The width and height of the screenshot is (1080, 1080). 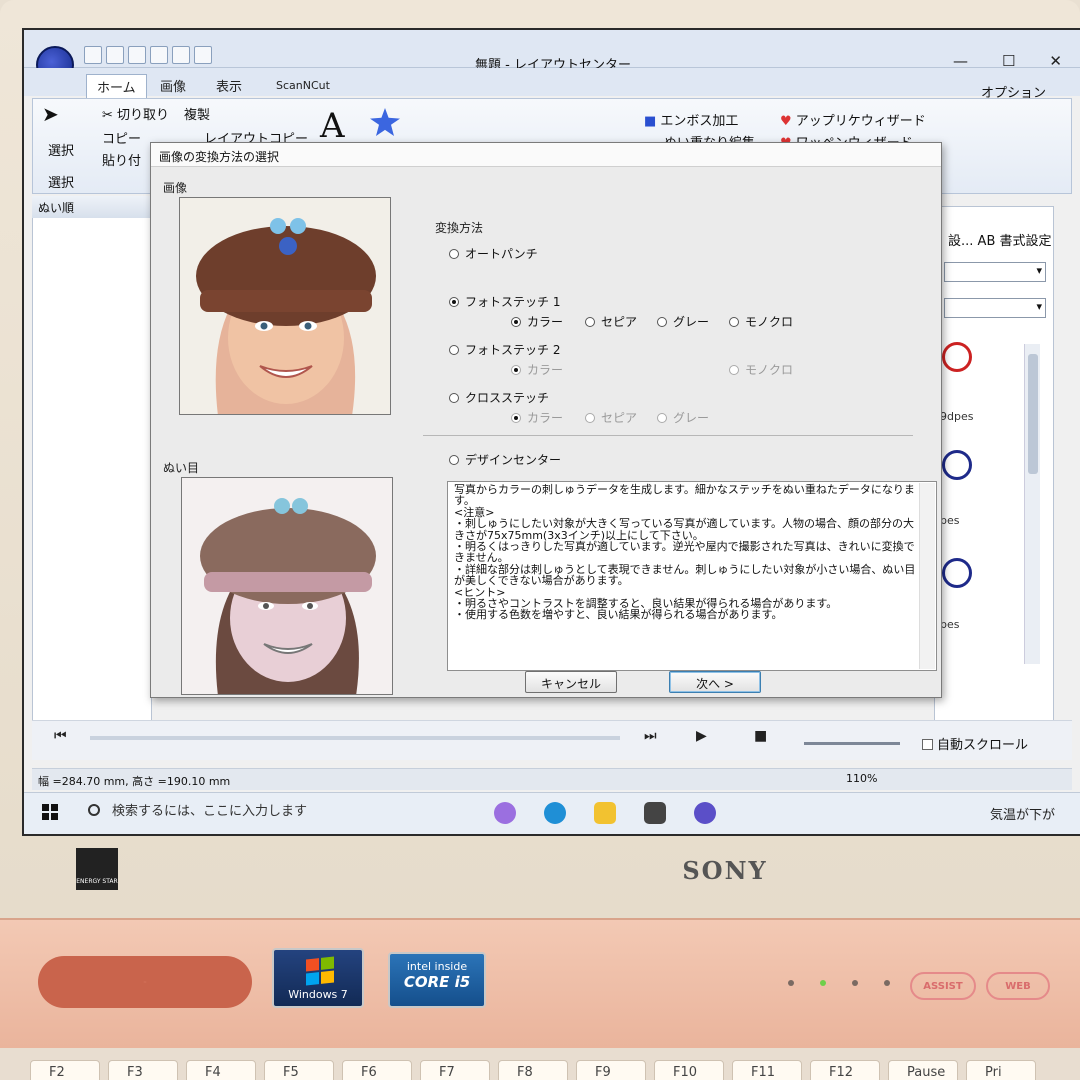 What do you see at coordinates (655, 813) in the screenshot?
I see `mail-icon` at bounding box center [655, 813].